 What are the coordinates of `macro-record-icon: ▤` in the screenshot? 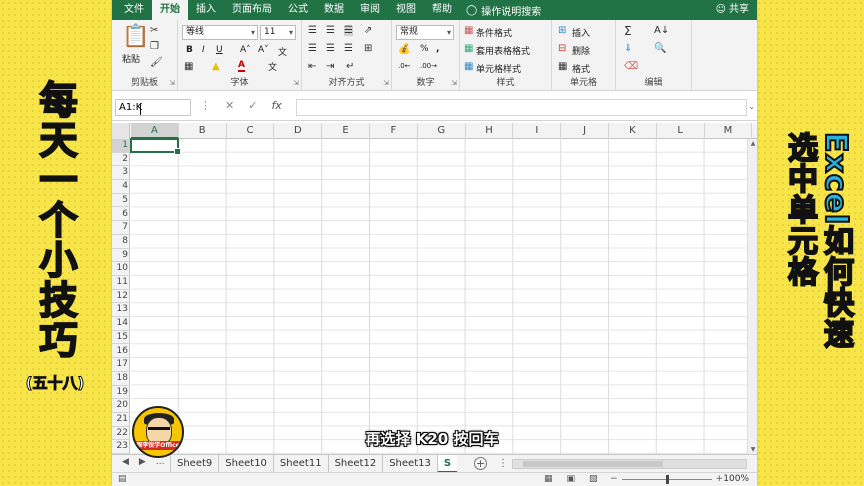 It's located at (122, 479).